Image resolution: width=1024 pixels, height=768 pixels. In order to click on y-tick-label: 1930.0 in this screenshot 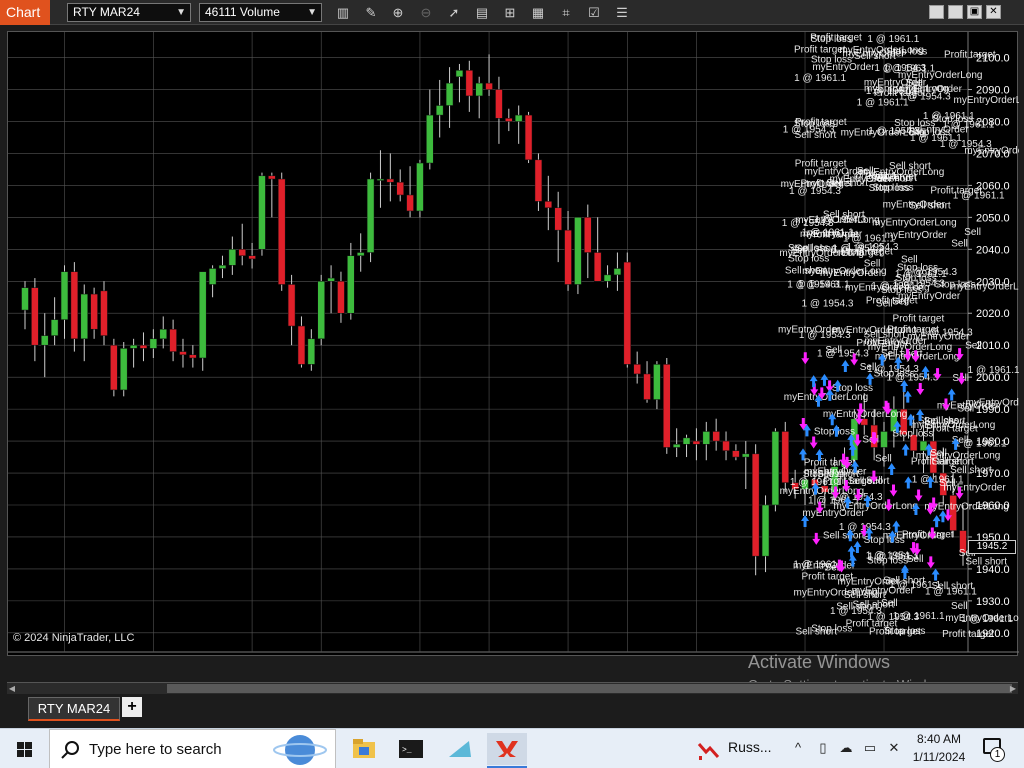, I will do `click(993, 602)`.